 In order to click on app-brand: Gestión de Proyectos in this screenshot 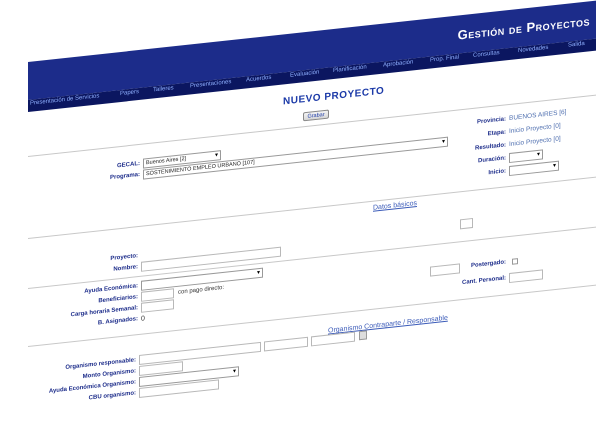, I will do `click(523, 28)`.